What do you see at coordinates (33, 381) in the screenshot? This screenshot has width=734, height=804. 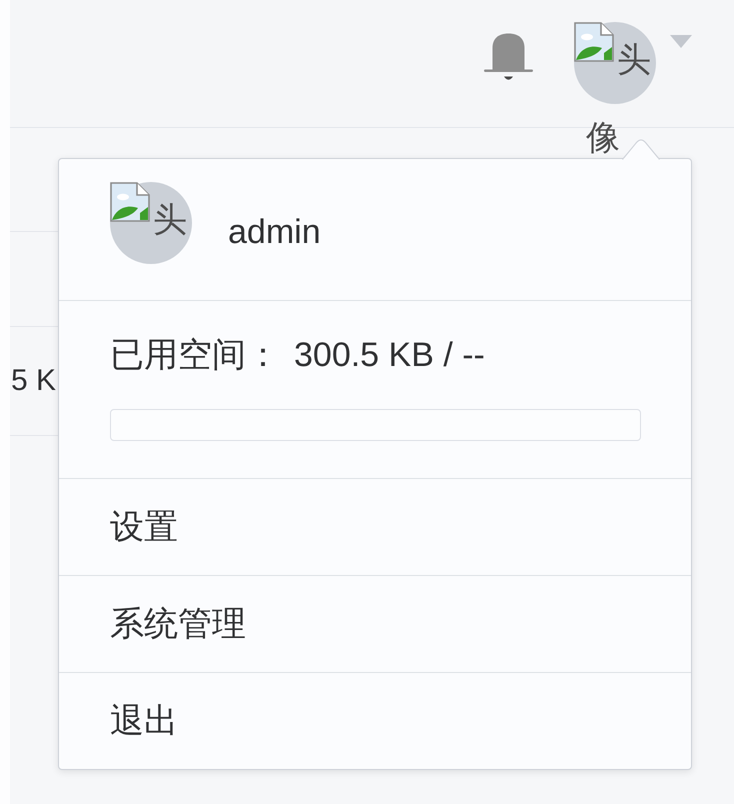 I see `table-cell: 5 K` at bounding box center [33, 381].